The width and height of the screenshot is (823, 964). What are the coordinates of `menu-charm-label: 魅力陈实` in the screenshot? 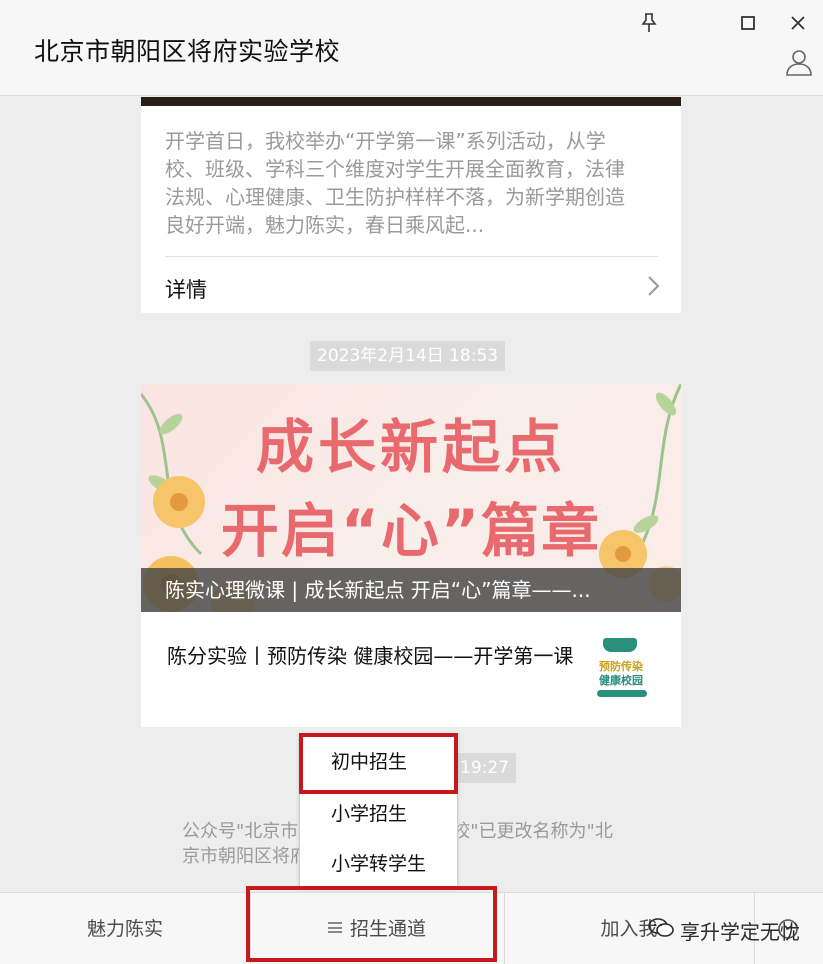 It's located at (124, 929).